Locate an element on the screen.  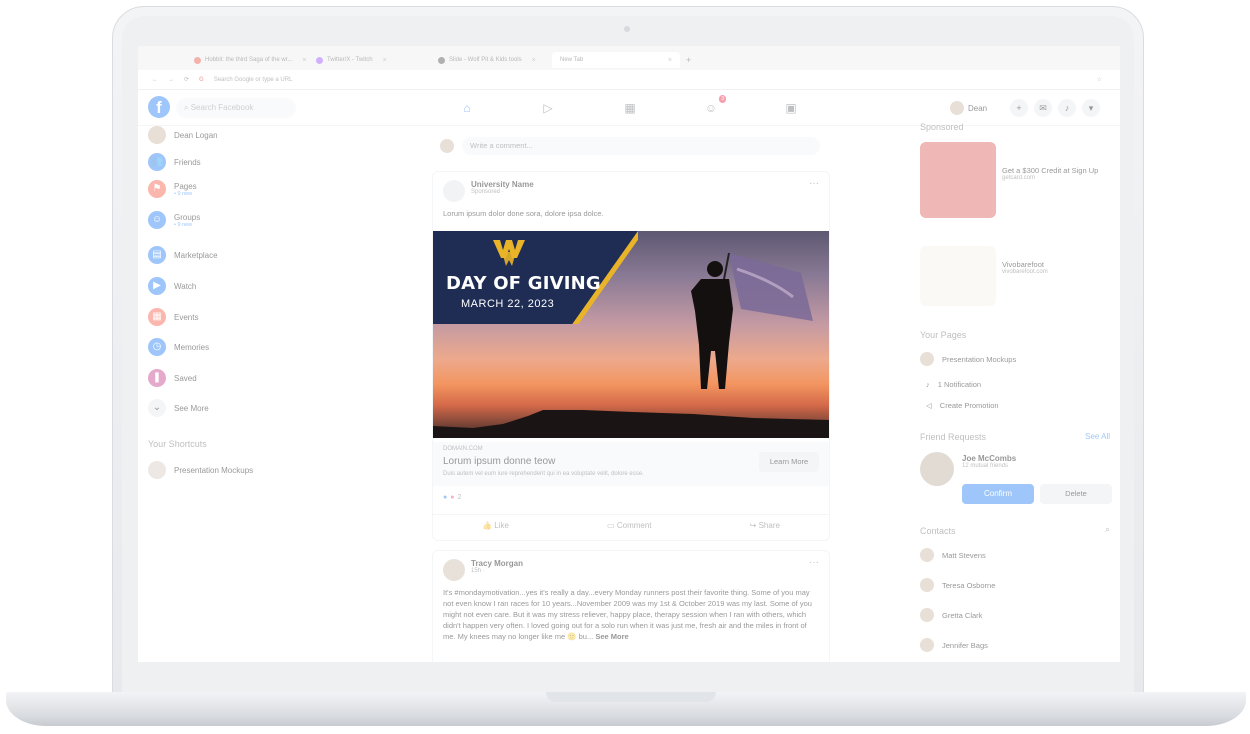
page-name: University Name is located at coordinates (502, 184).